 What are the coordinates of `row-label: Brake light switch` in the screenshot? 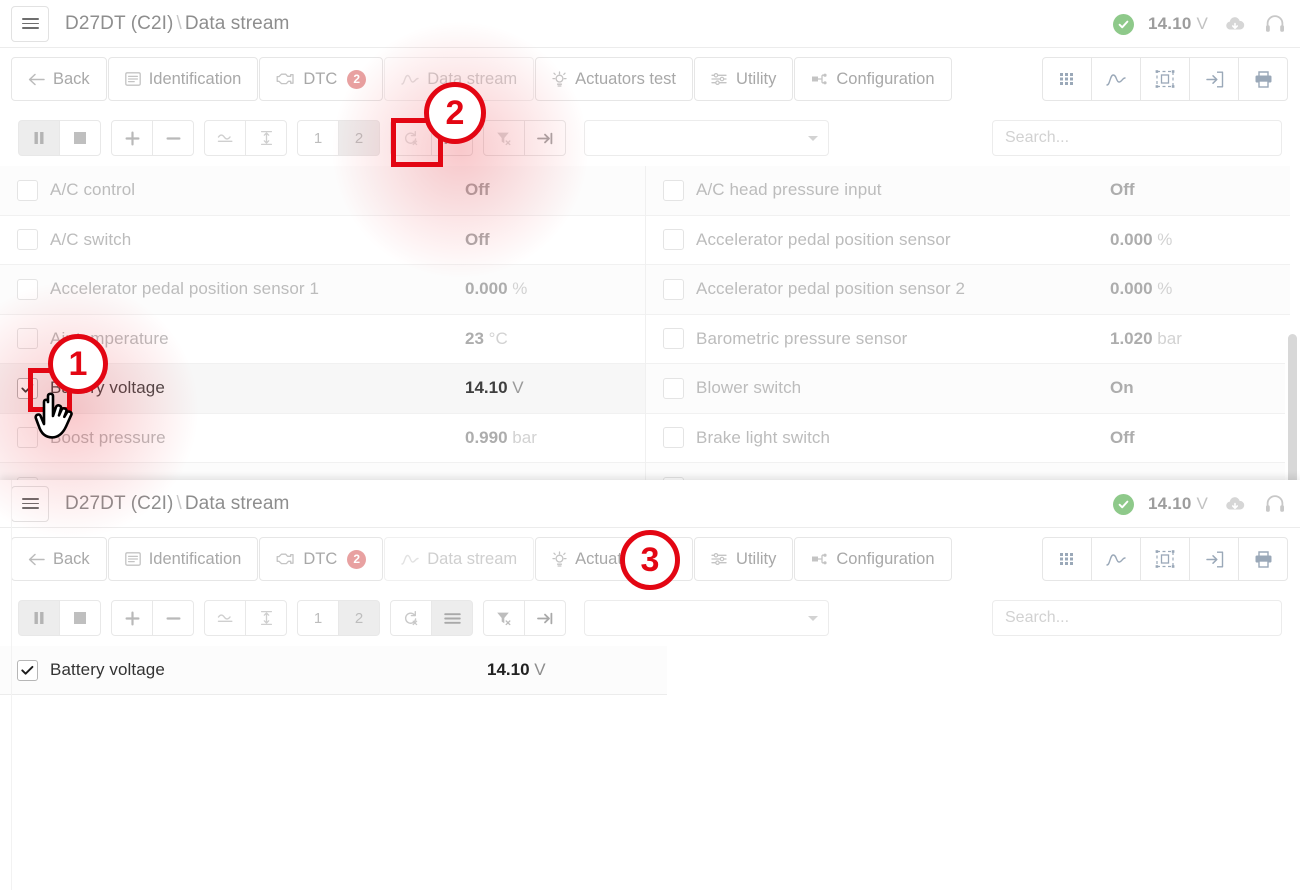 It's located at (763, 437).